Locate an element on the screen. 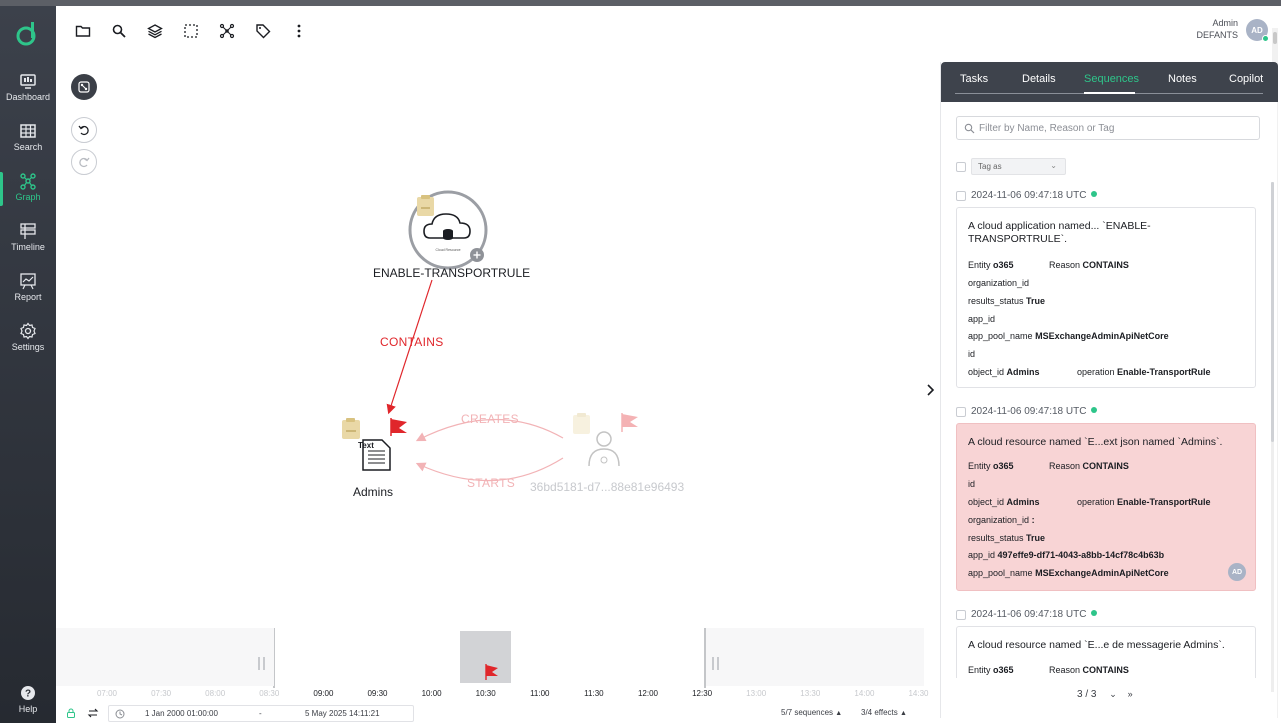 This screenshot has height=724, width=1281. node-app: Cloud Resource is located at coordinates (448, 230).